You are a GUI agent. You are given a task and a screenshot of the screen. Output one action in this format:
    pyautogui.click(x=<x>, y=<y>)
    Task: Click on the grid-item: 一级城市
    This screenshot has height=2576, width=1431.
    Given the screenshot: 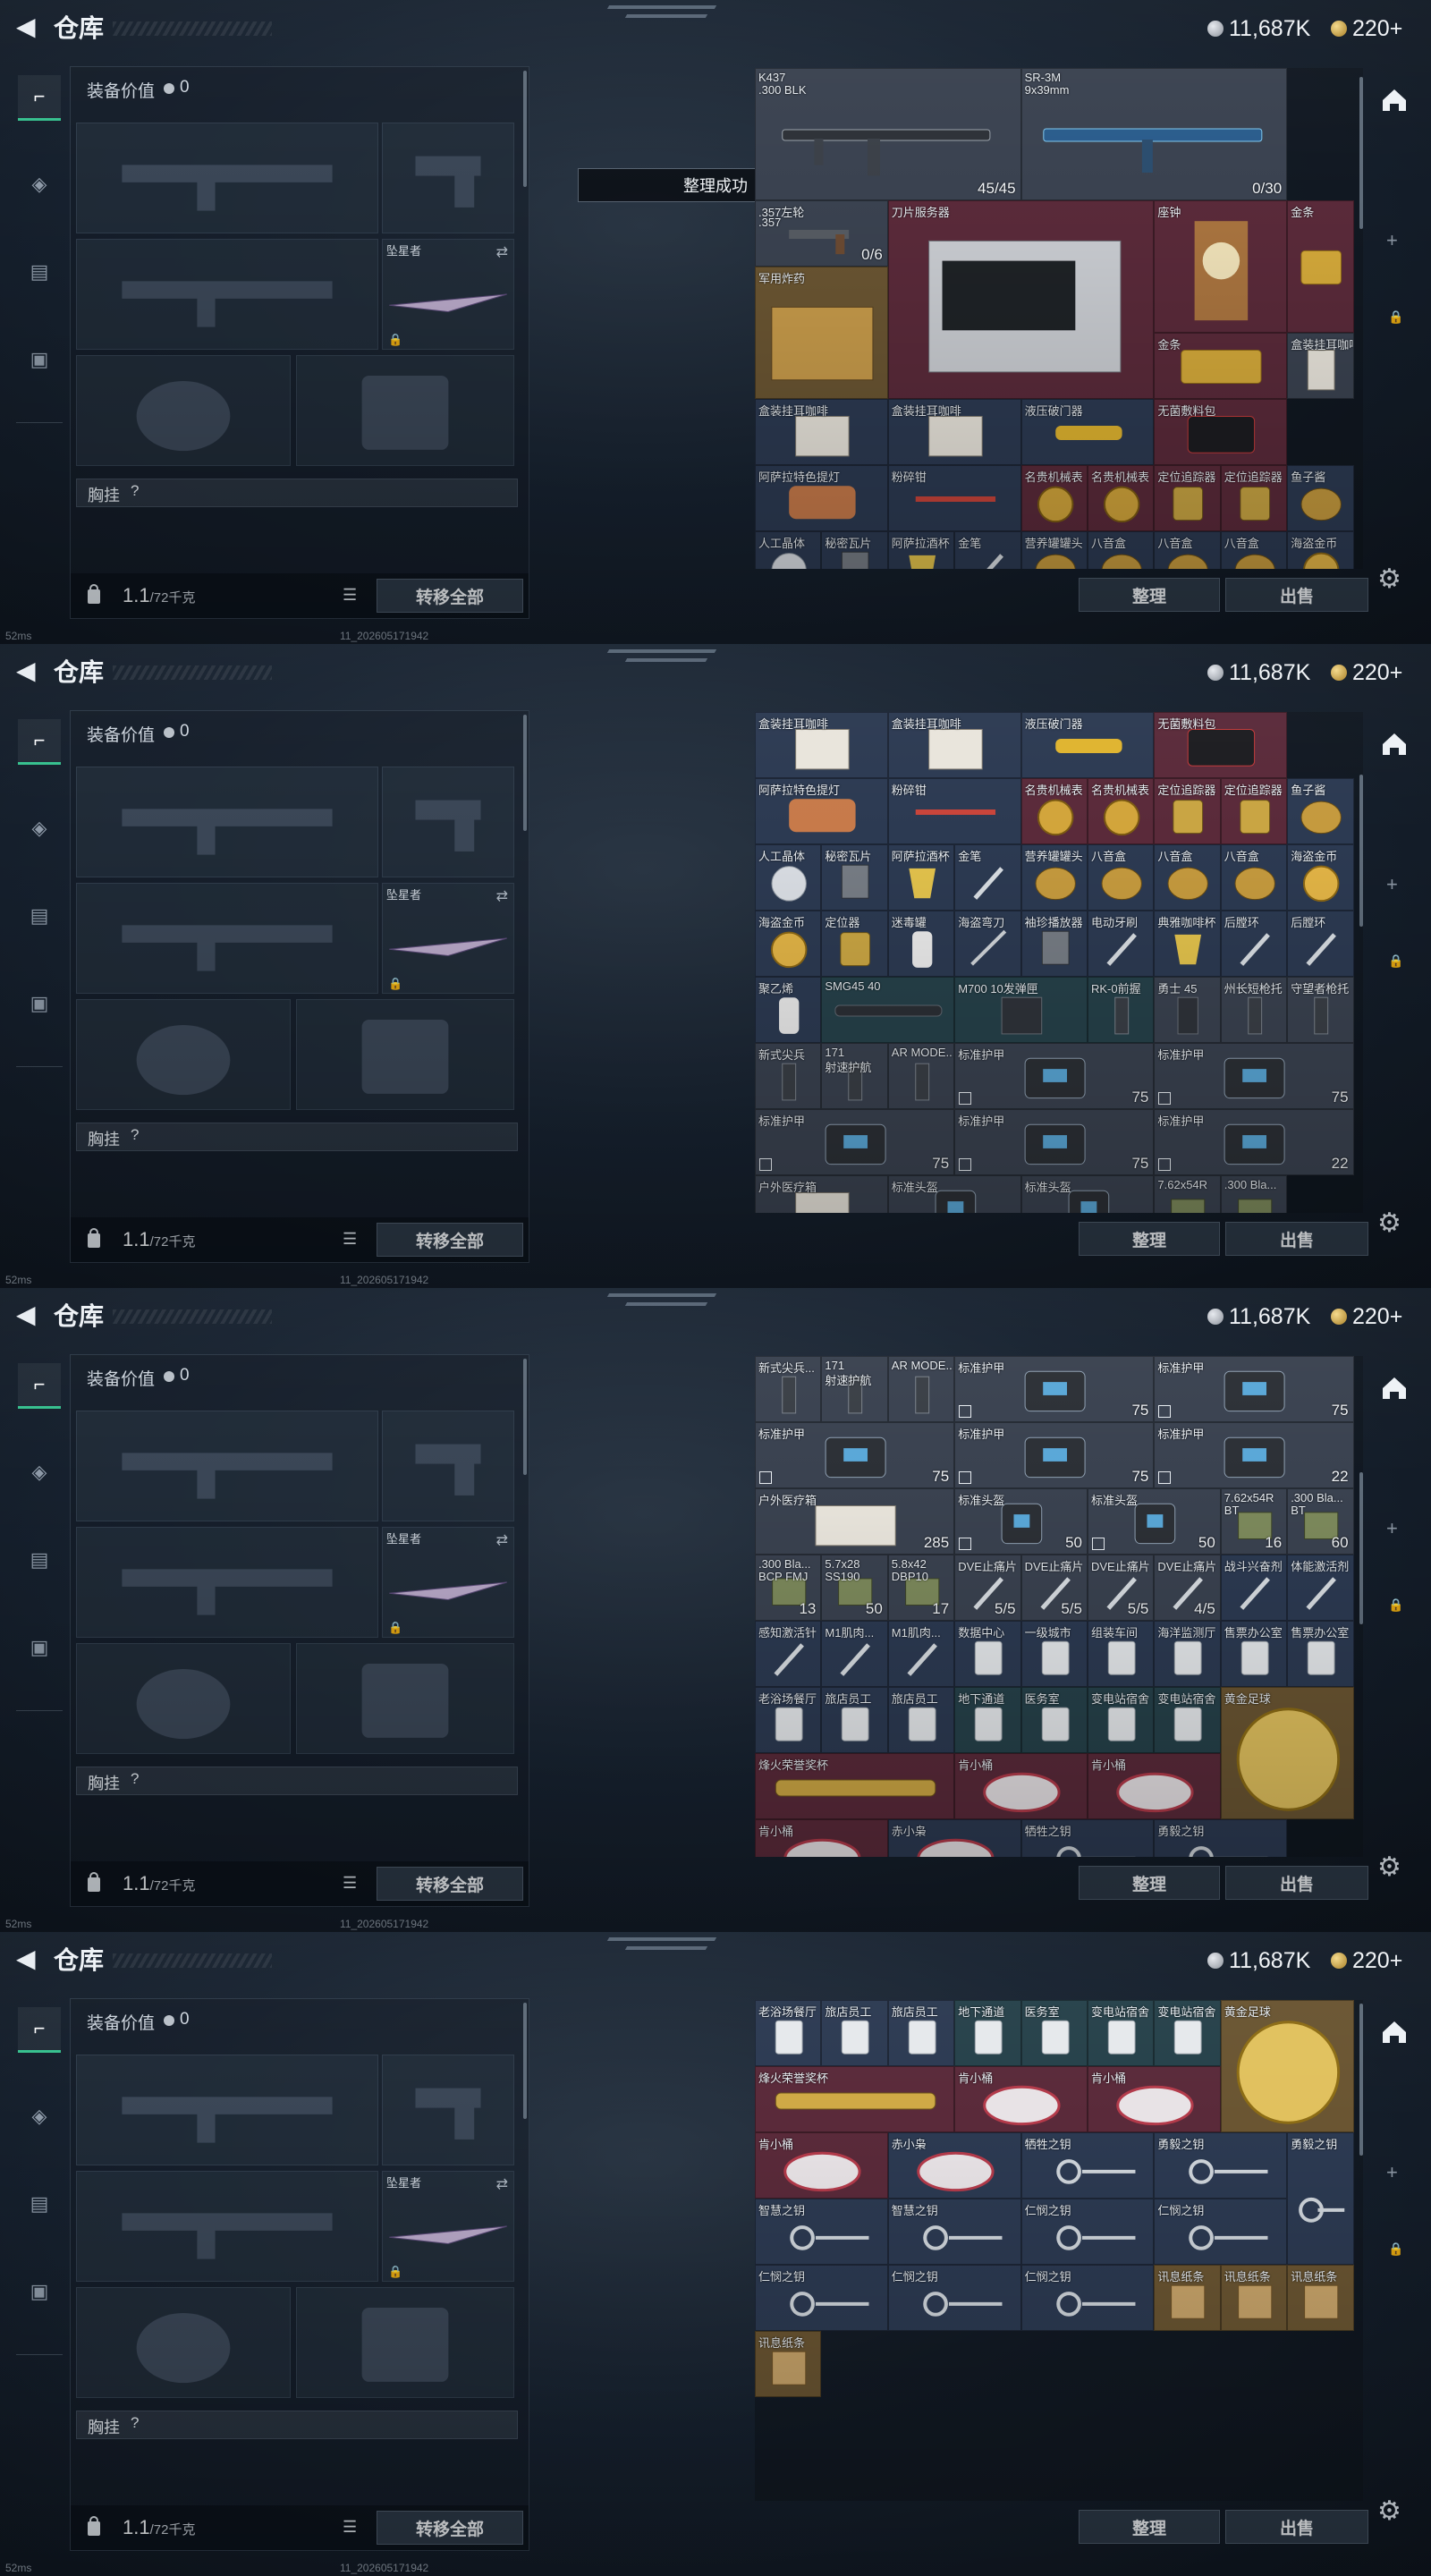 What is the action you would take?
    pyautogui.click(x=1054, y=1654)
    